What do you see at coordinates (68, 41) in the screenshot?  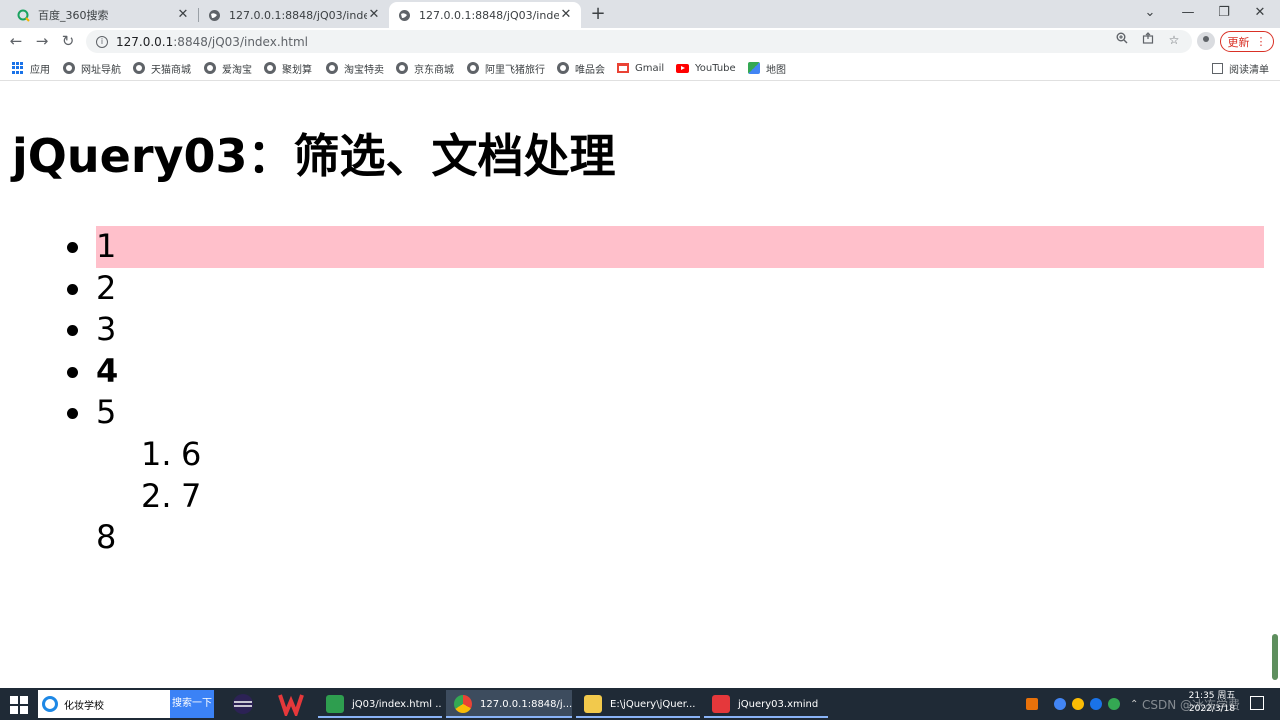 I see `reload-icon: ↻` at bounding box center [68, 41].